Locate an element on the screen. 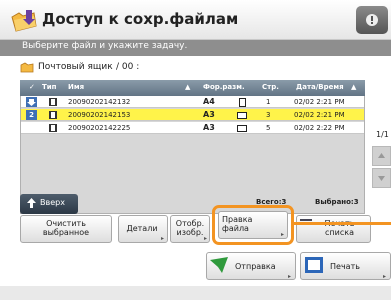 This screenshot has width=391, height=300. mailbox-icon is located at coordinates (27, 67).